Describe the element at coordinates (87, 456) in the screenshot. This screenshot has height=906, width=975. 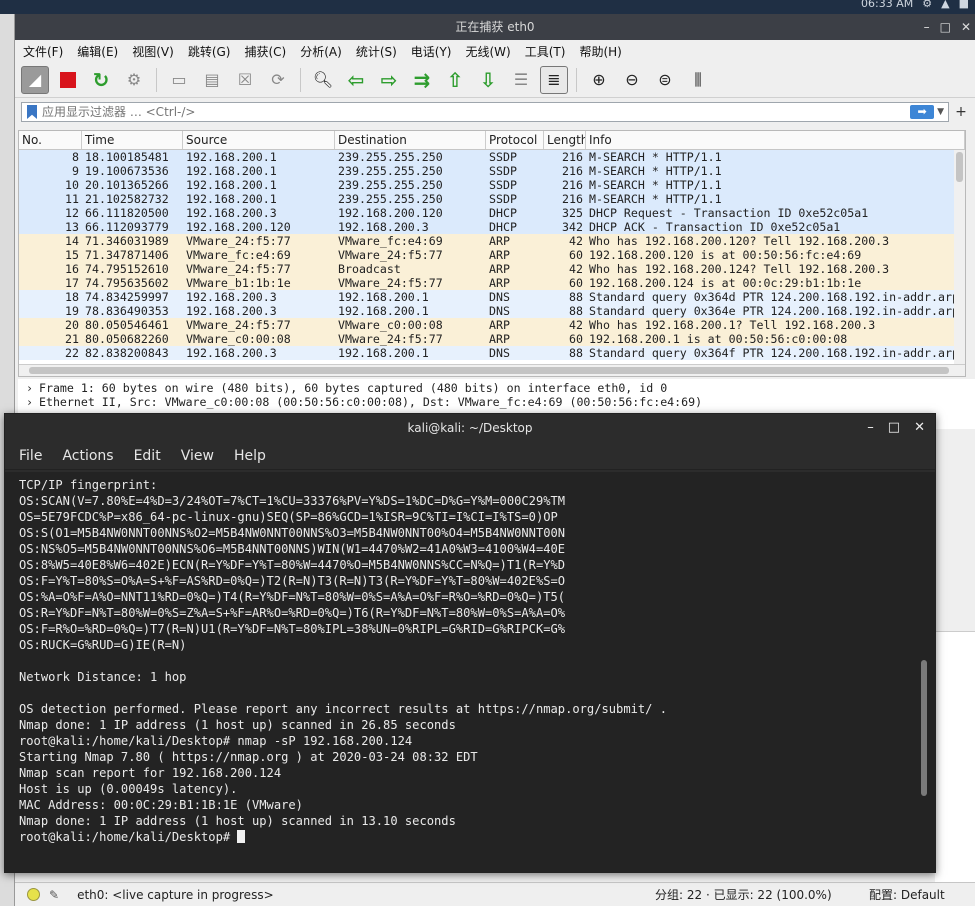
I see `menu-actions: Actions` at that location.